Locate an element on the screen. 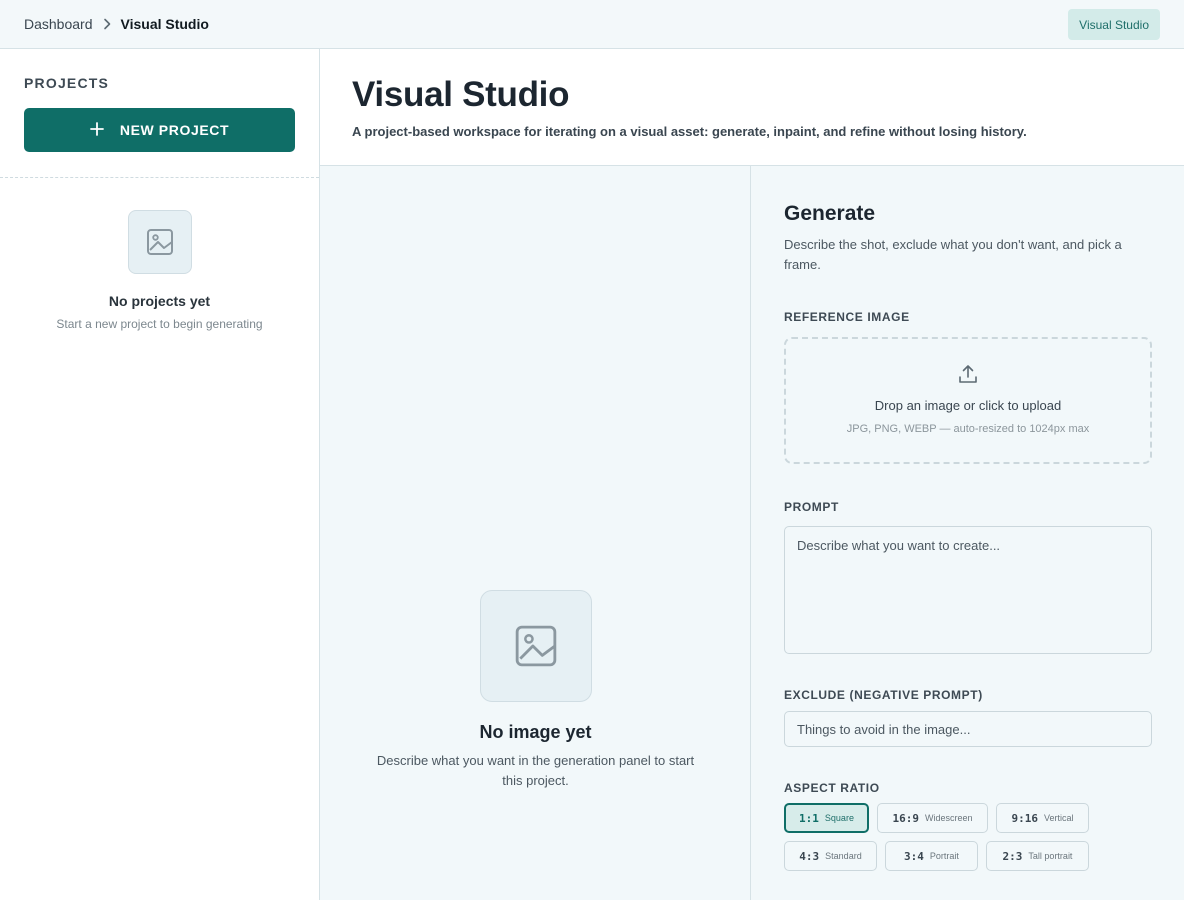  ratio-name: Standard is located at coordinates (843, 856).